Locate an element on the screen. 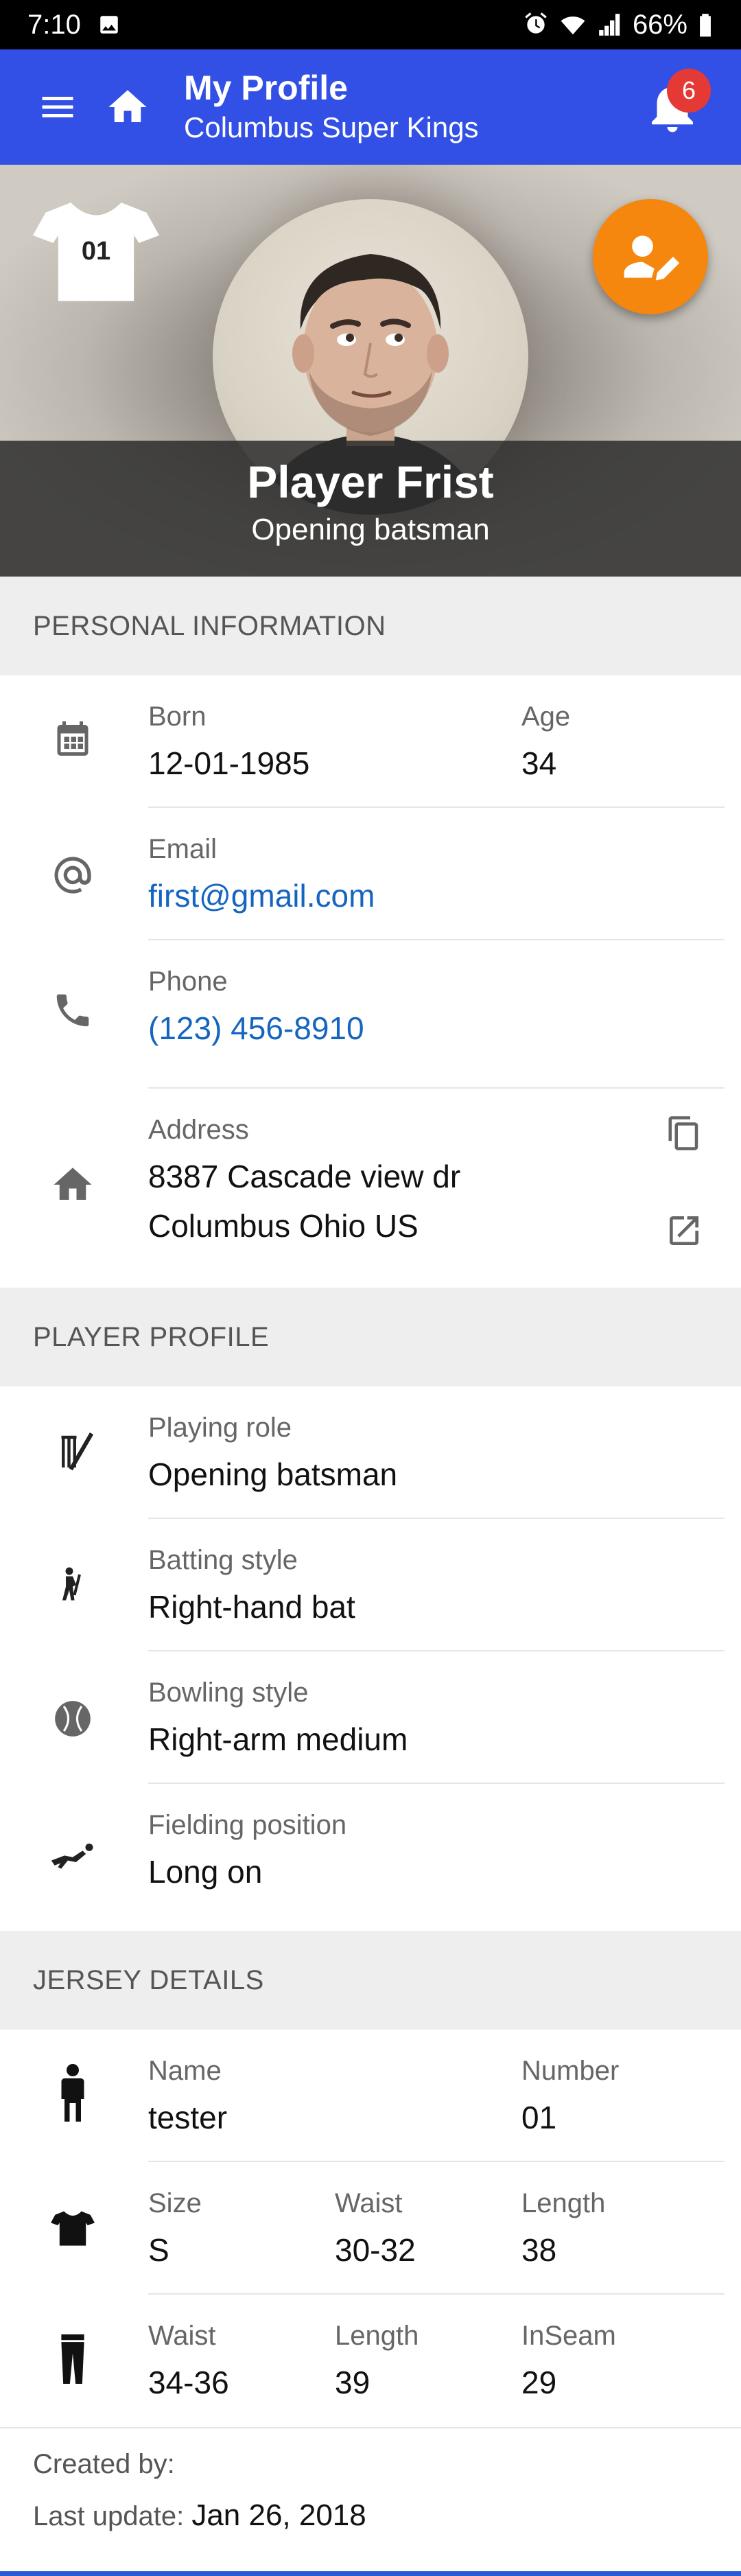 The height and width of the screenshot is (2576, 741). edit-profile-icon is located at coordinates (652, 258).